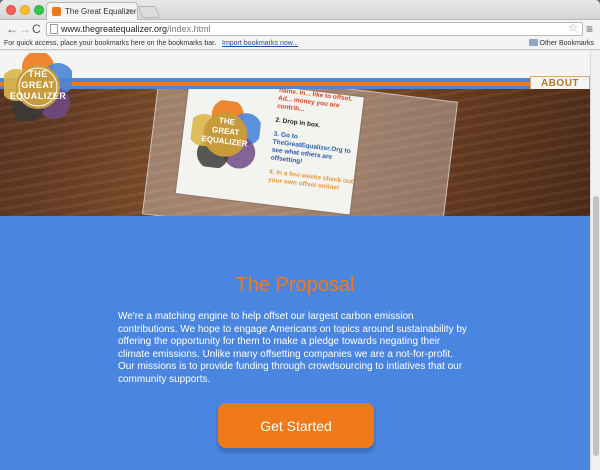  What do you see at coordinates (25, 10) in the screenshot?
I see `minimize-window-icon` at bounding box center [25, 10].